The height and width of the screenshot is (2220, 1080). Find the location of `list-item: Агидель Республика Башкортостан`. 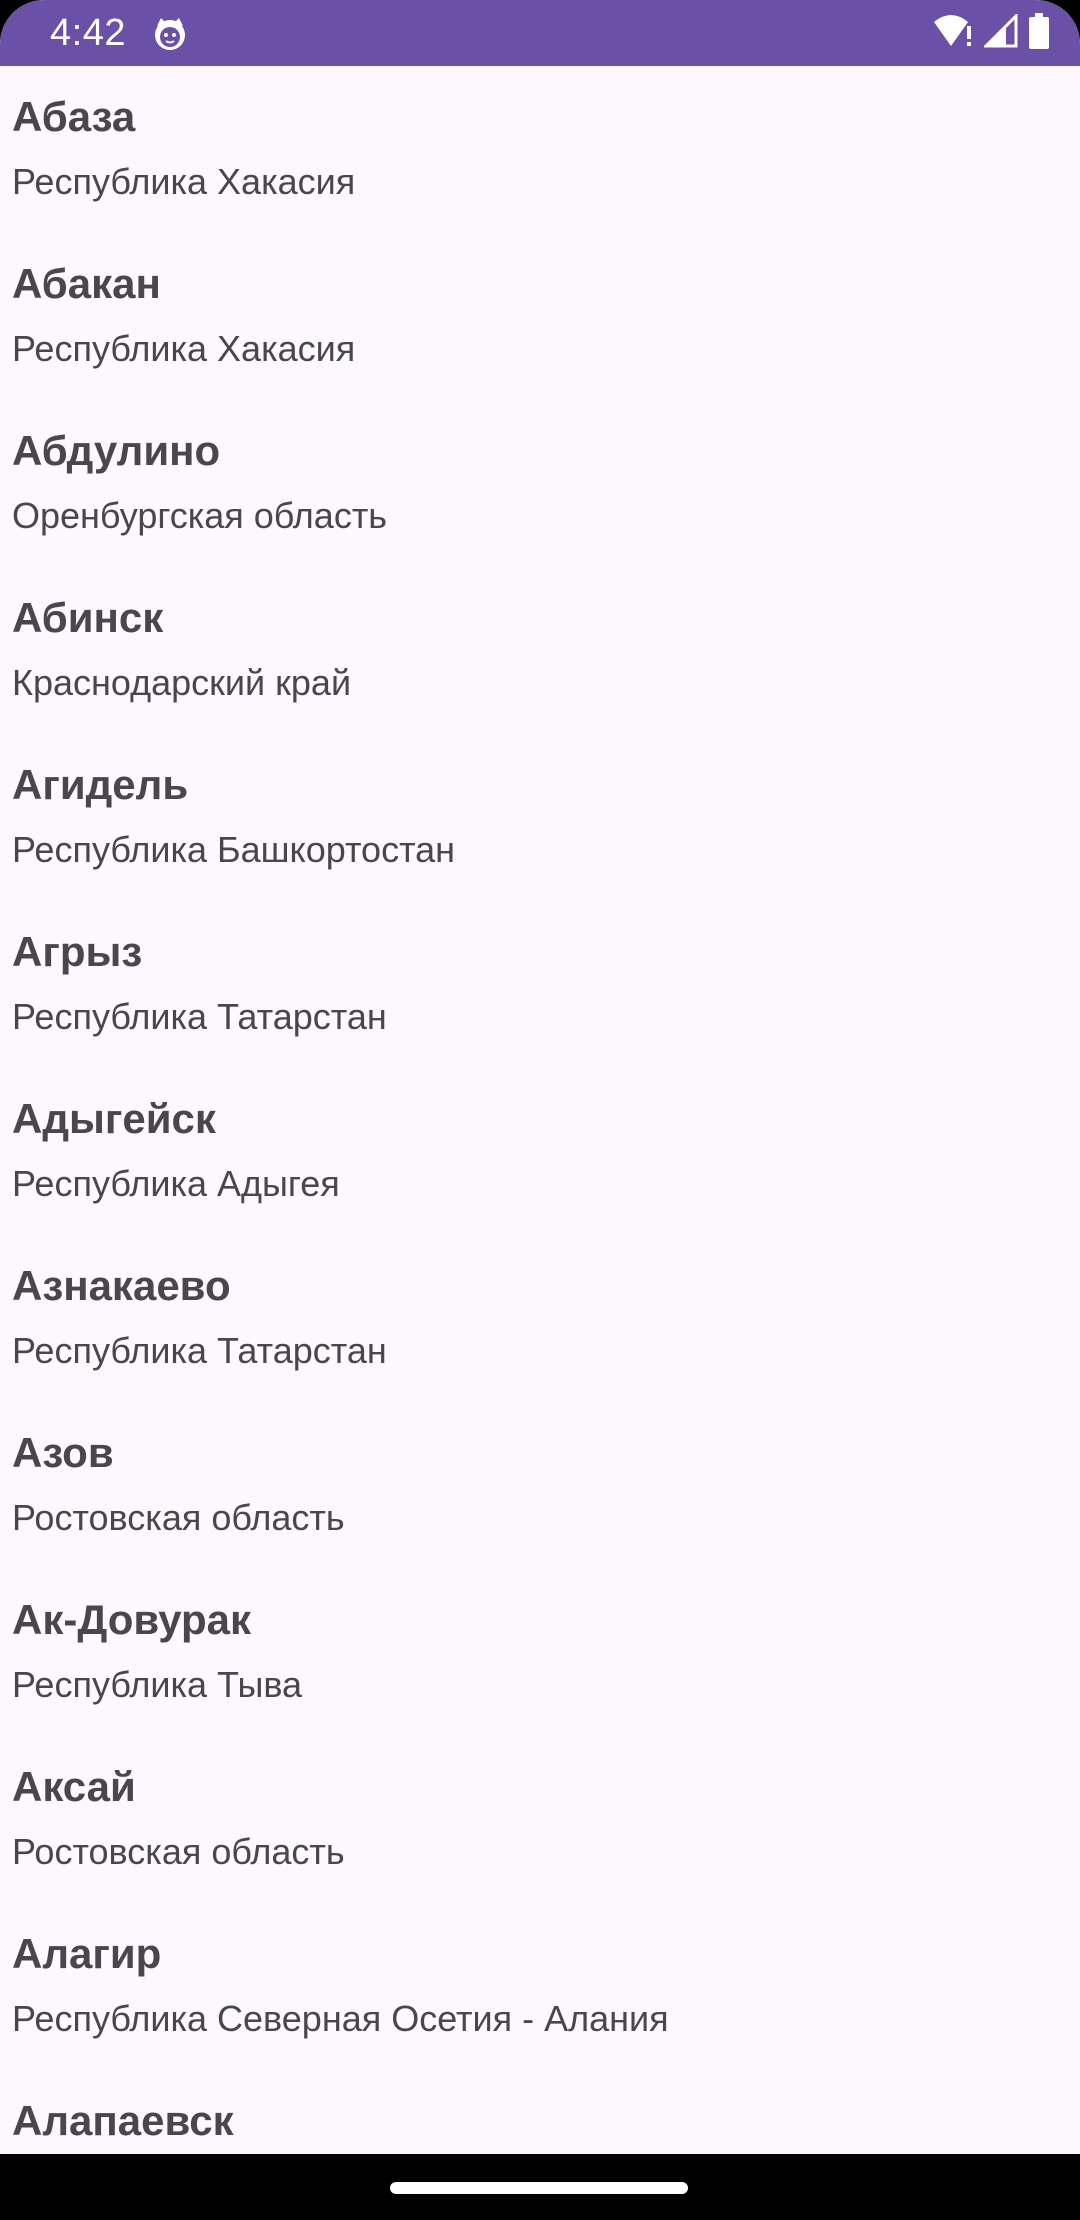

list-item: Агидель Республика Башкортостан is located at coordinates (540, 817).